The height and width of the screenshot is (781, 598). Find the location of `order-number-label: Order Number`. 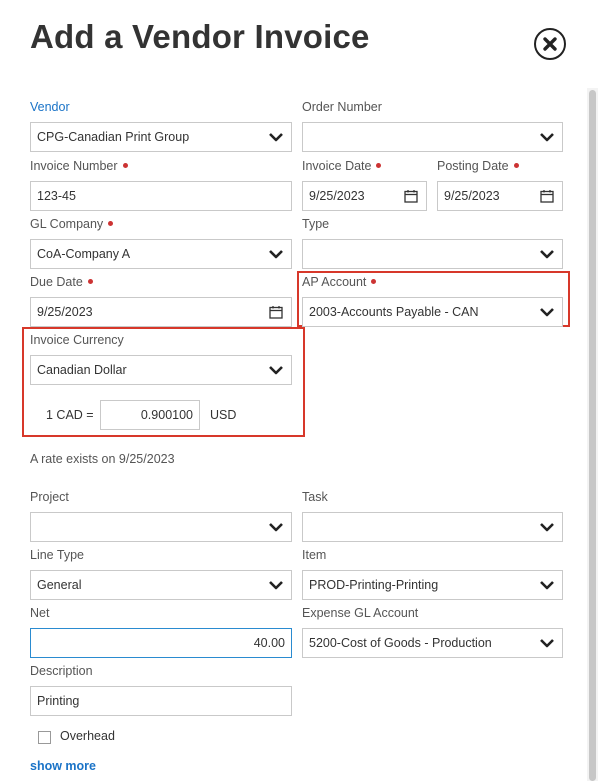

order-number-label: Order Number is located at coordinates (342, 107).